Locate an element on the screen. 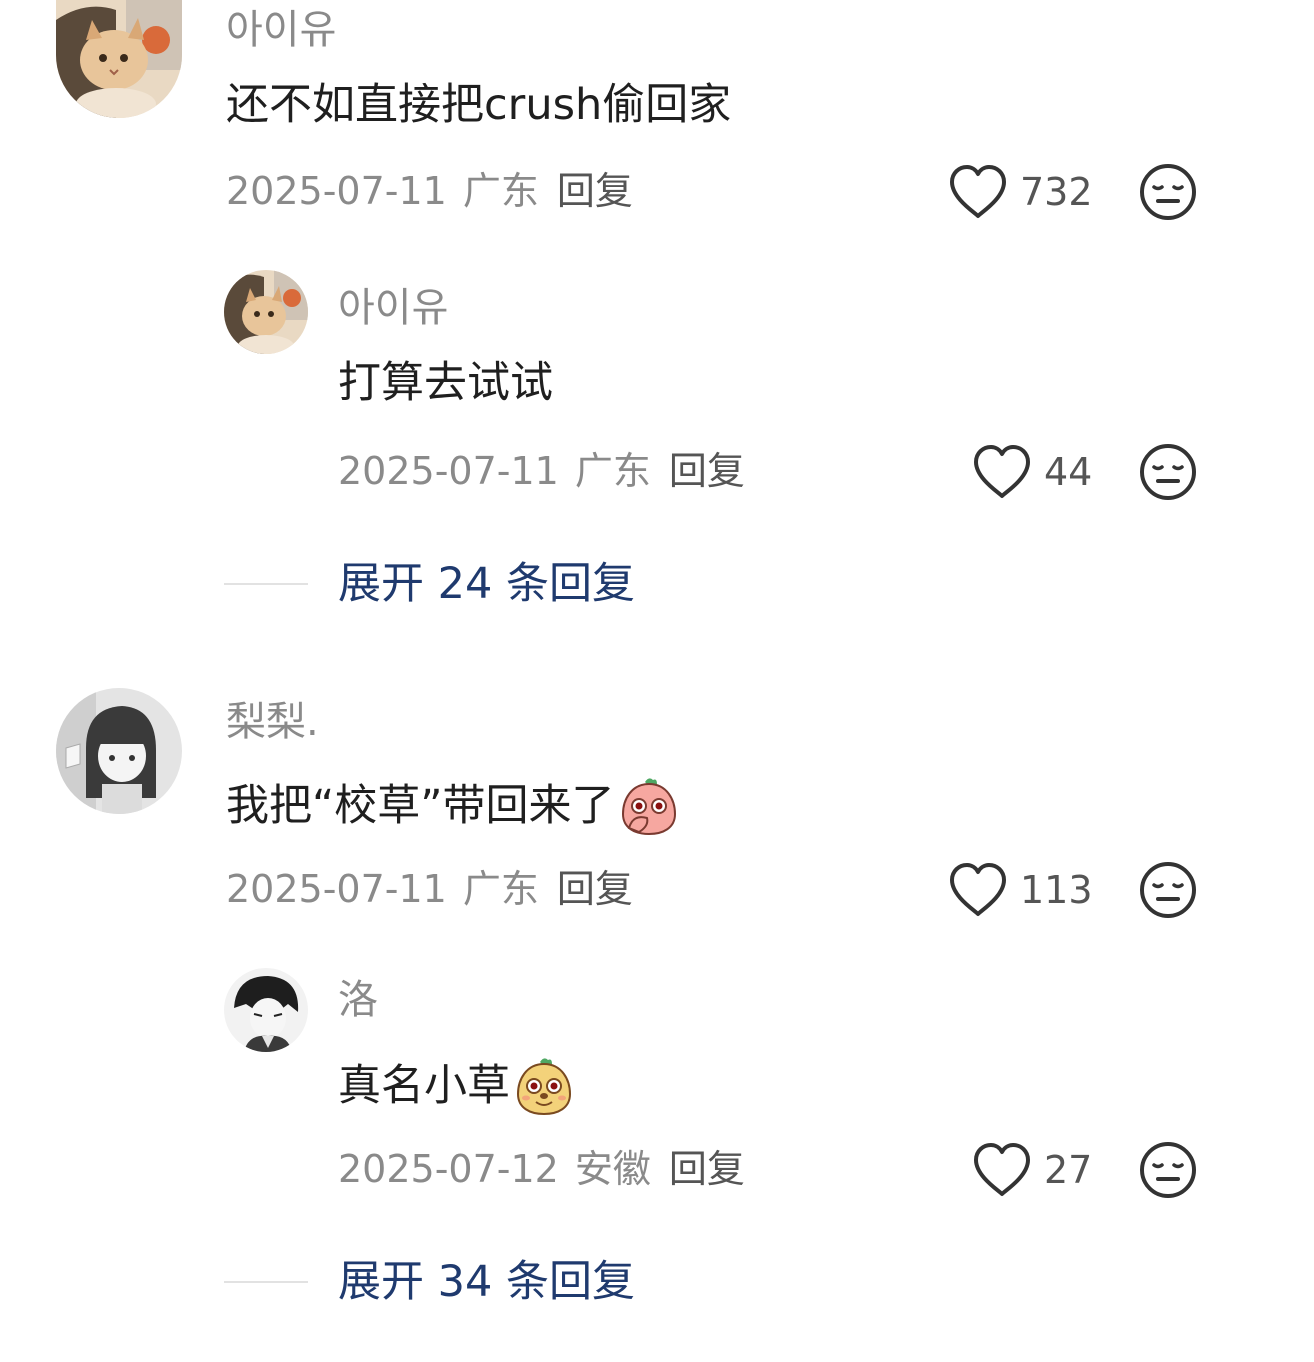 This screenshot has height=1362, width=1314. anime-girl-avatar-image is located at coordinates (119, 751).